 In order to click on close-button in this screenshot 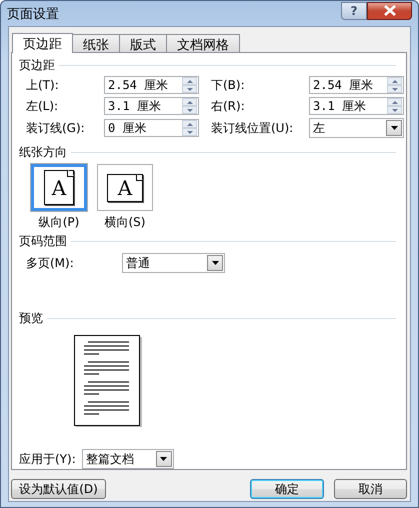, I will do `click(389, 11)`.